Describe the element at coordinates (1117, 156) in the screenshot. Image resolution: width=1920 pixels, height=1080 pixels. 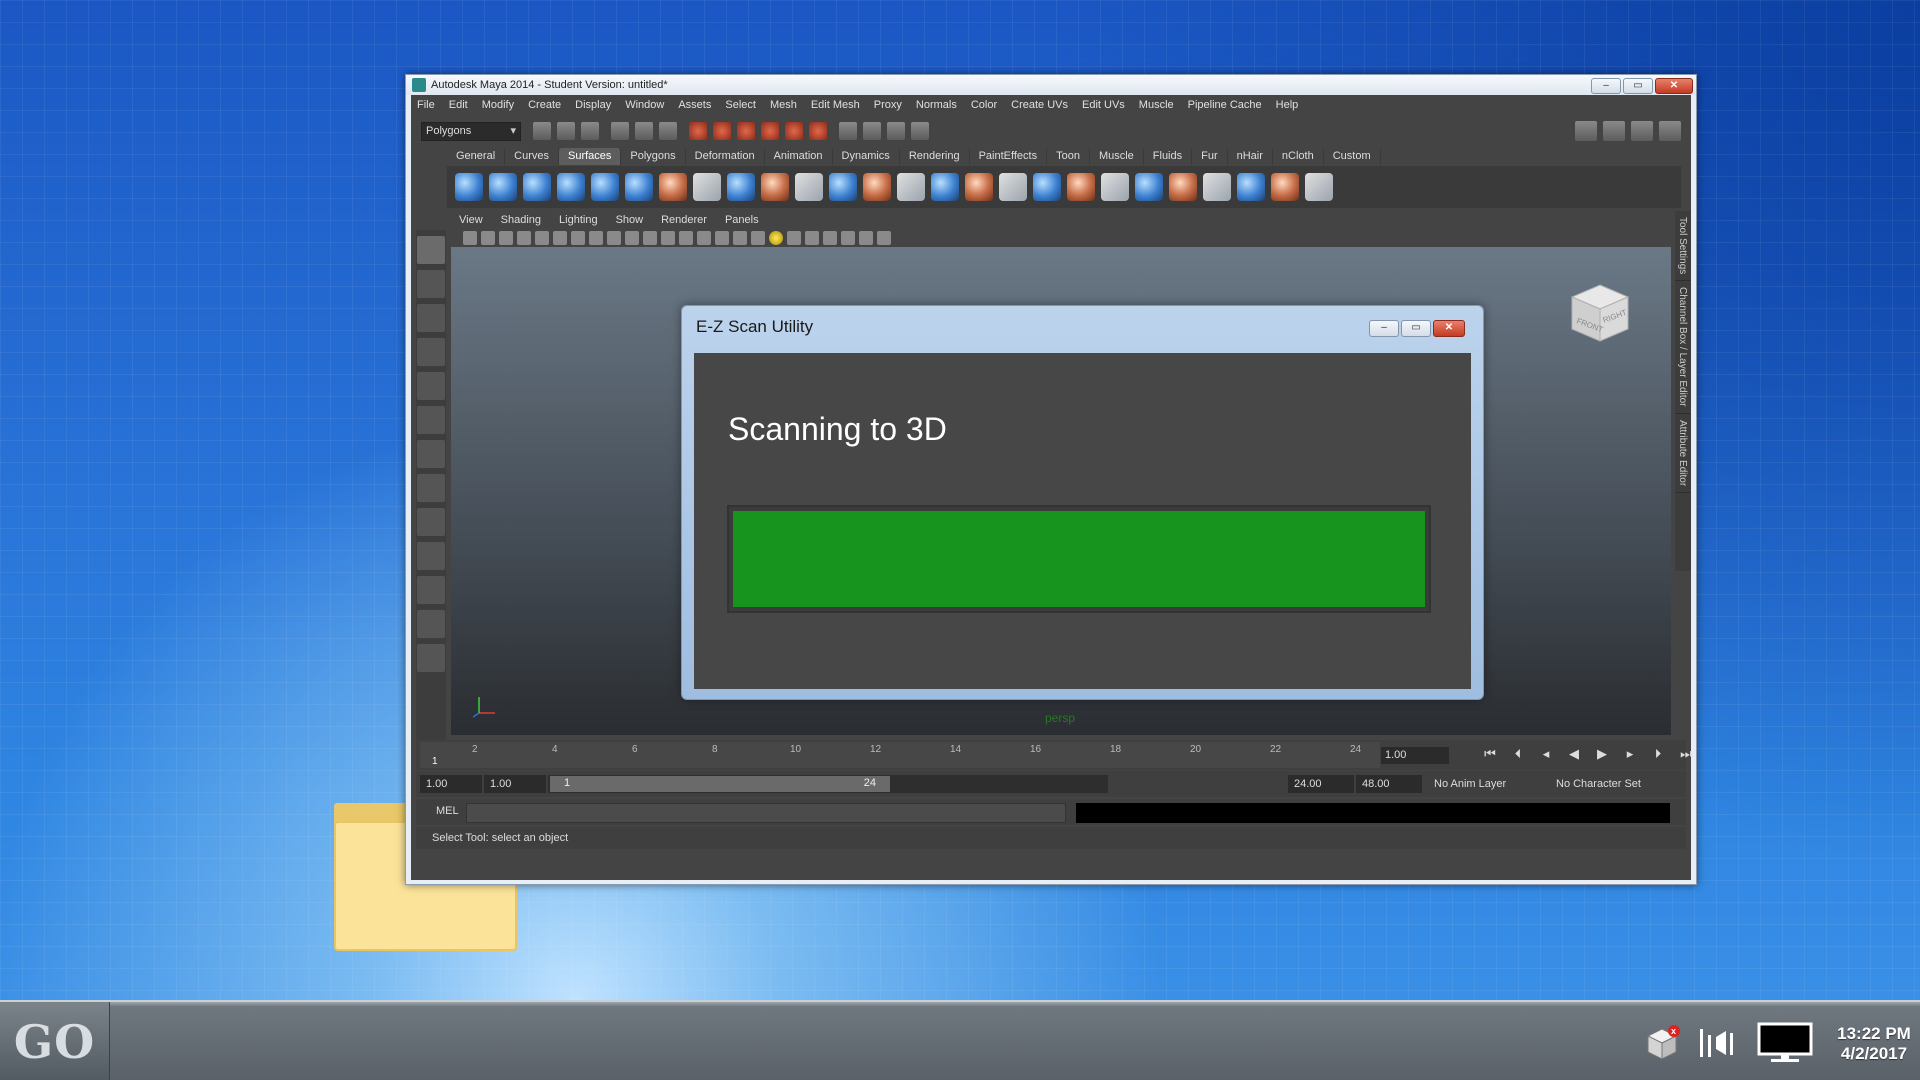
I see `shelf-tab-muscle: Muscle` at that location.